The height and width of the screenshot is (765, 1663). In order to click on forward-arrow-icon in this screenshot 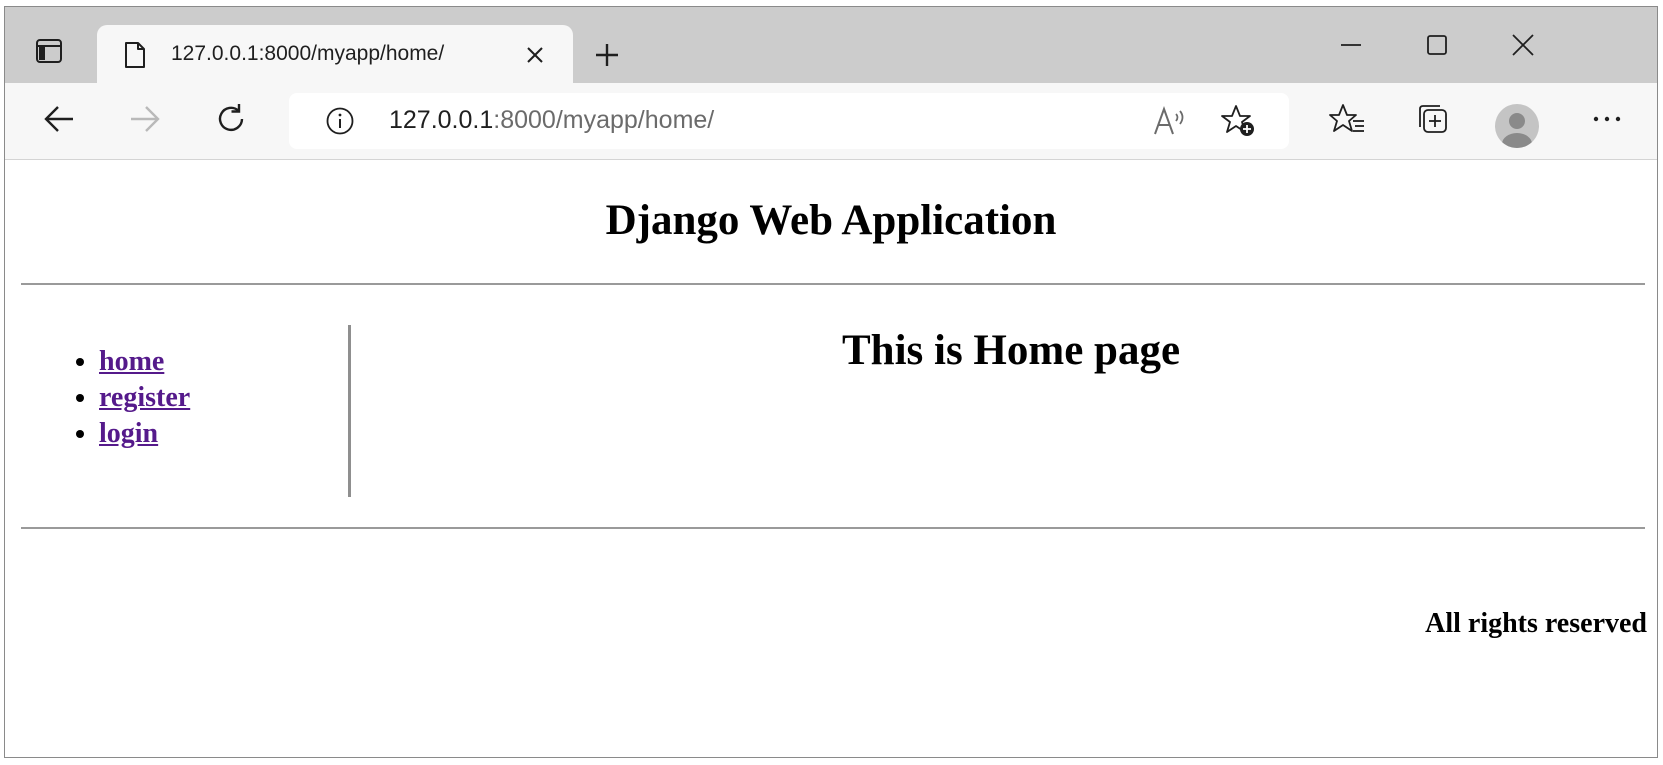, I will do `click(145, 119)`.